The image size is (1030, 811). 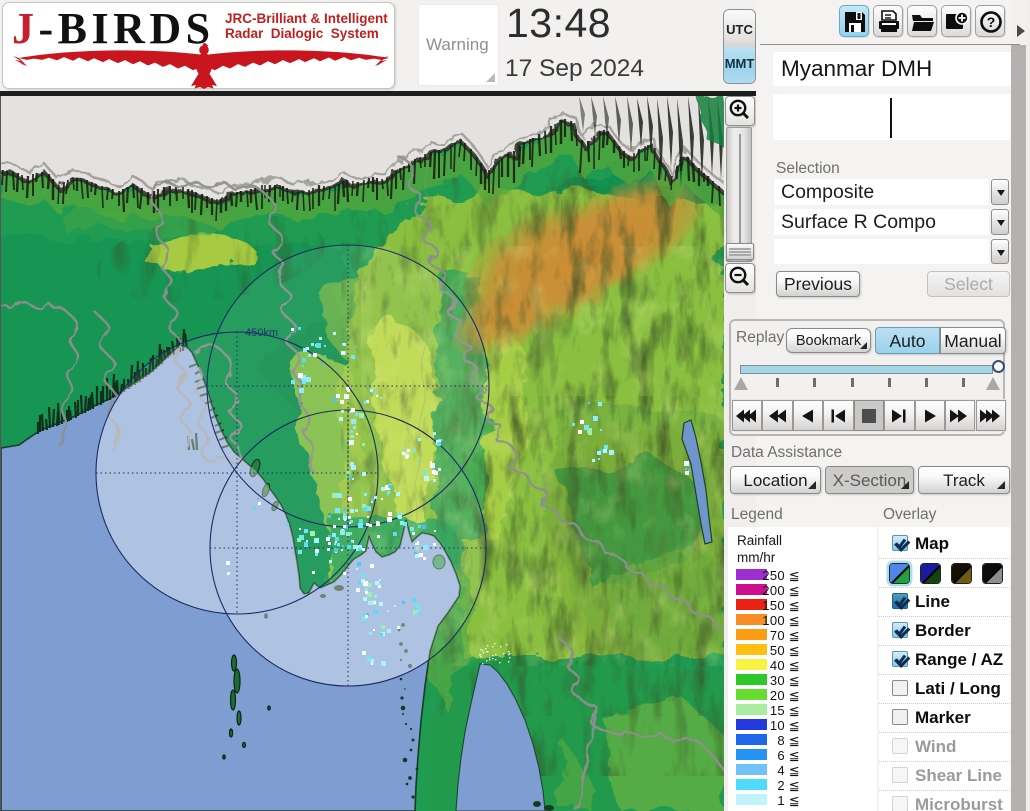 What do you see at coordinates (261, 333) in the screenshot?
I see `svg-text: 450km` at bounding box center [261, 333].